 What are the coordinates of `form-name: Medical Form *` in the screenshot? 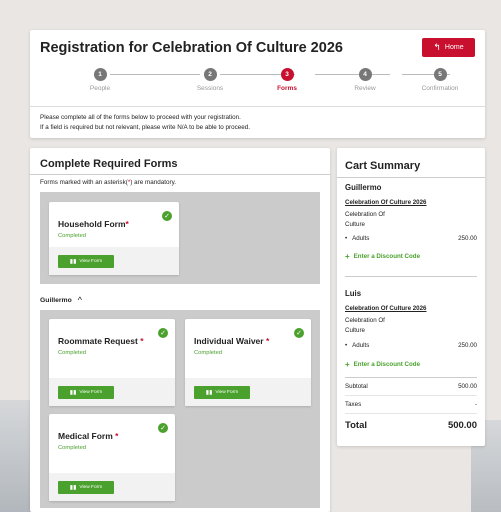 It's located at (88, 436).